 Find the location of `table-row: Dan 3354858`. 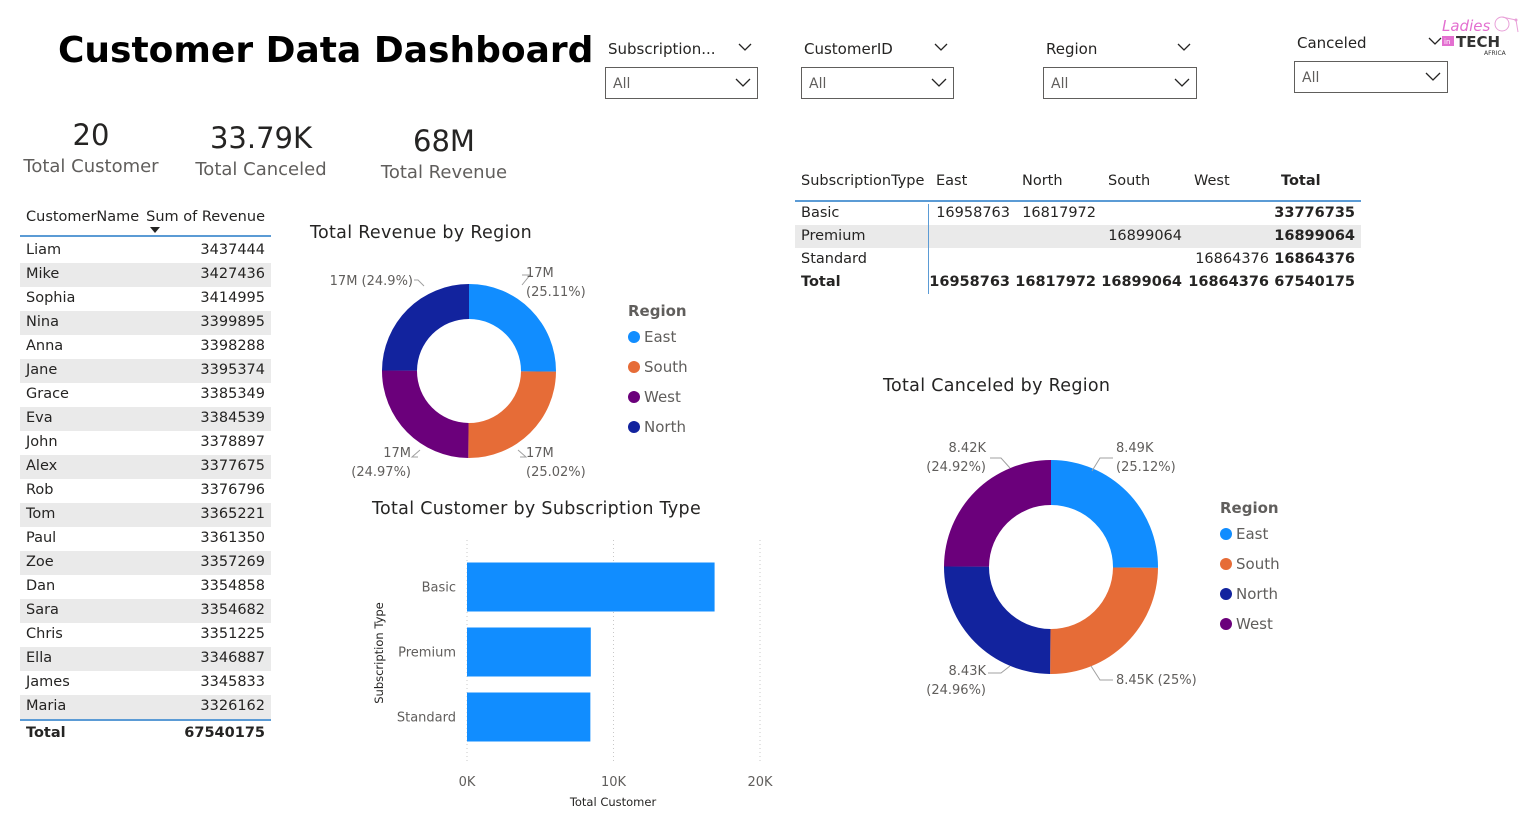

table-row: Dan 3354858 is located at coordinates (145, 587).